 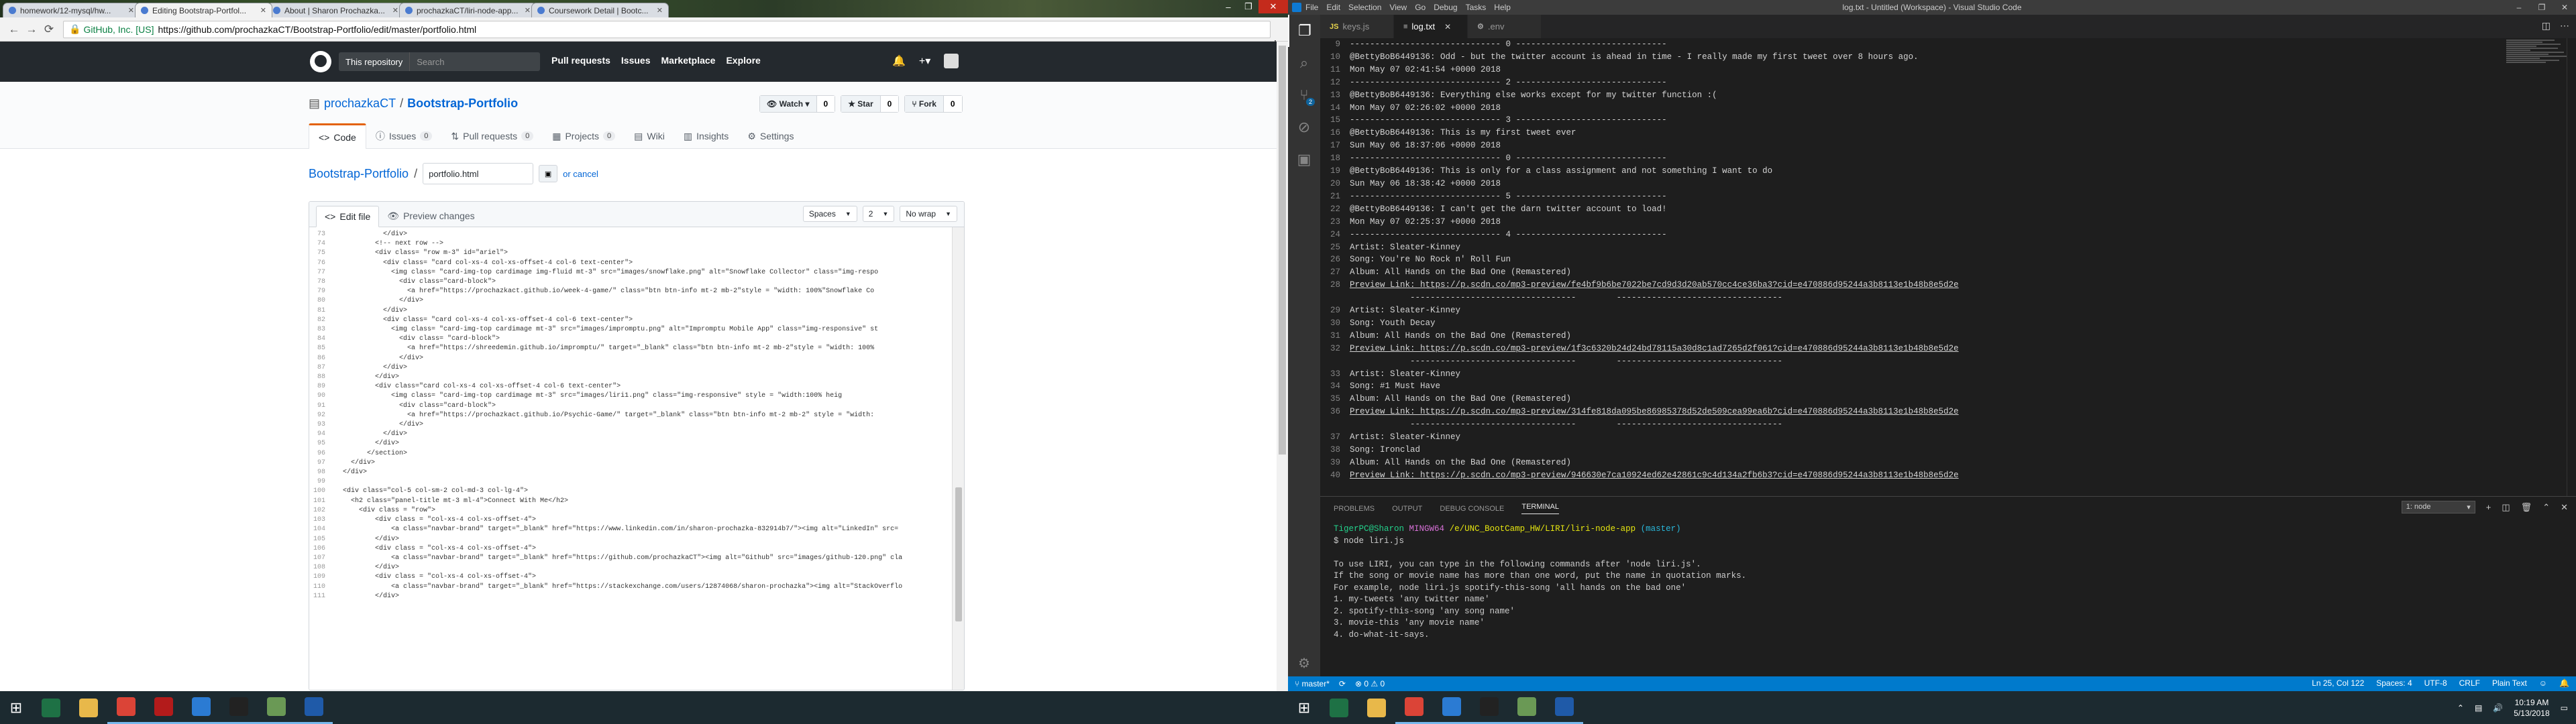 I want to click on chrome-tab: prochazkaCT/liri-node-app... ✕, so click(x=468, y=10).